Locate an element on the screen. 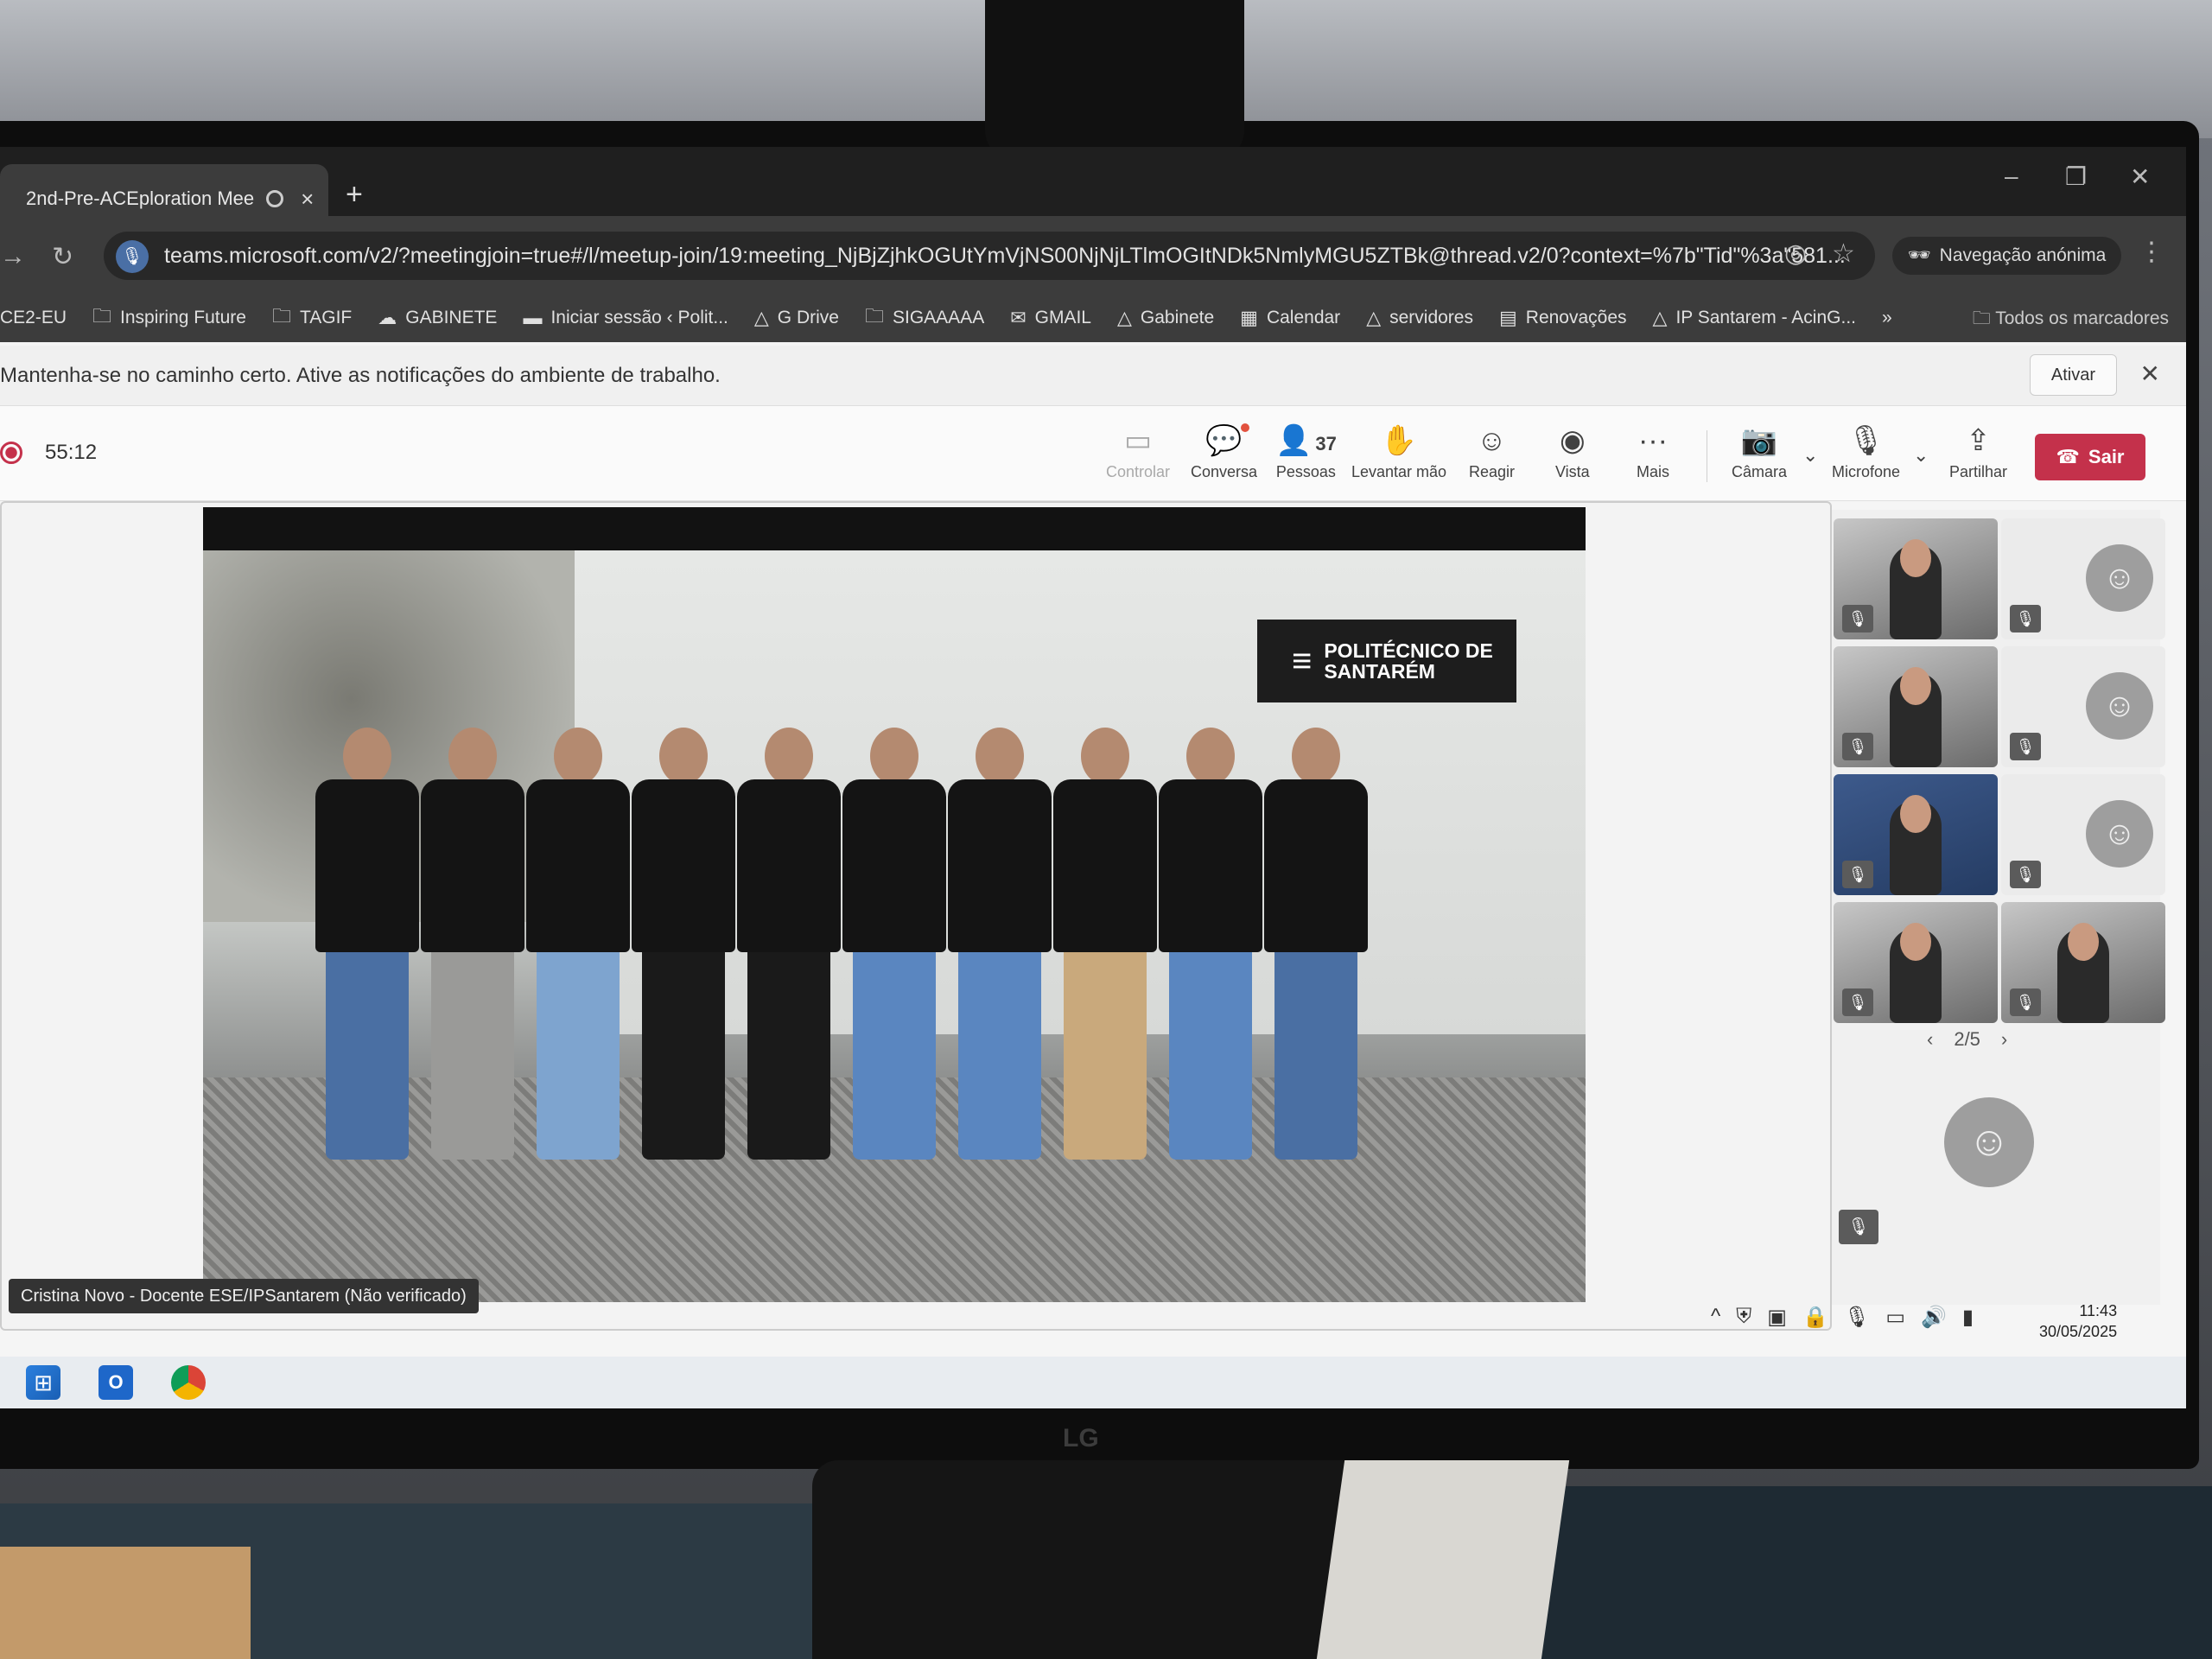 Image resolution: width=2212 pixels, height=1659 pixels. bookmark-item: CE2-EU is located at coordinates (33, 318).